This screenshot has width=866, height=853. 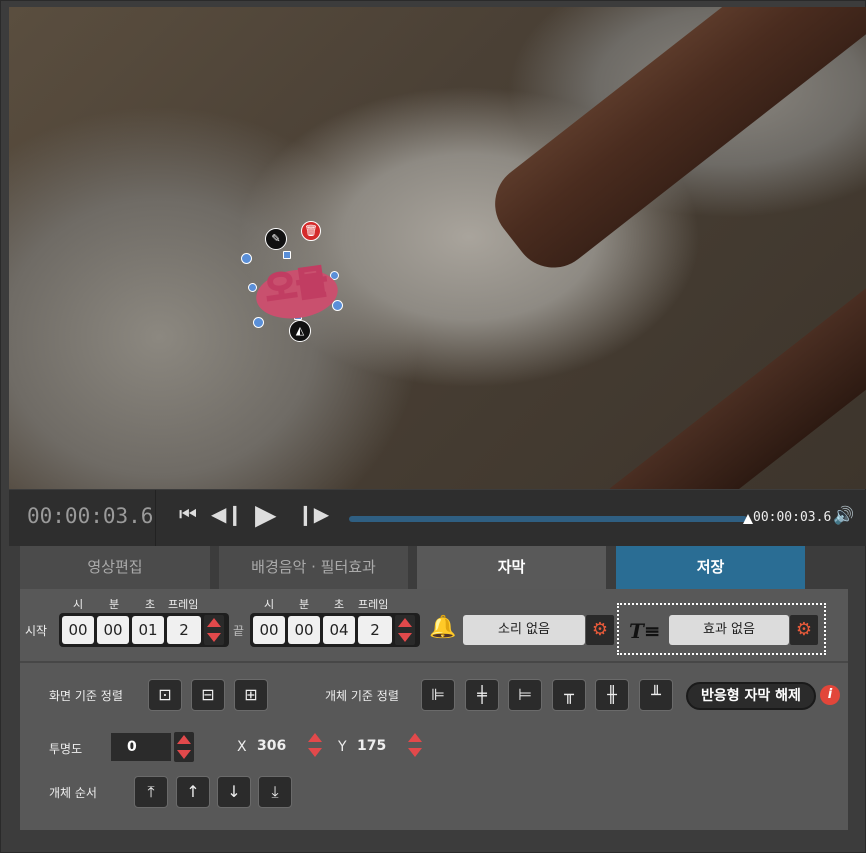 I want to click on effect-select: 효과 없음, so click(x=729, y=630).